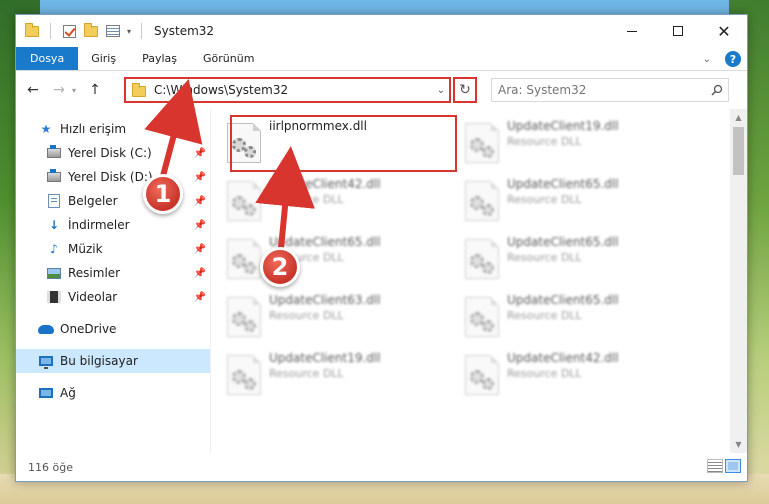 The image size is (769, 504). What do you see at coordinates (113, 393) in the screenshot?
I see `nav-network: Ağ` at bounding box center [113, 393].